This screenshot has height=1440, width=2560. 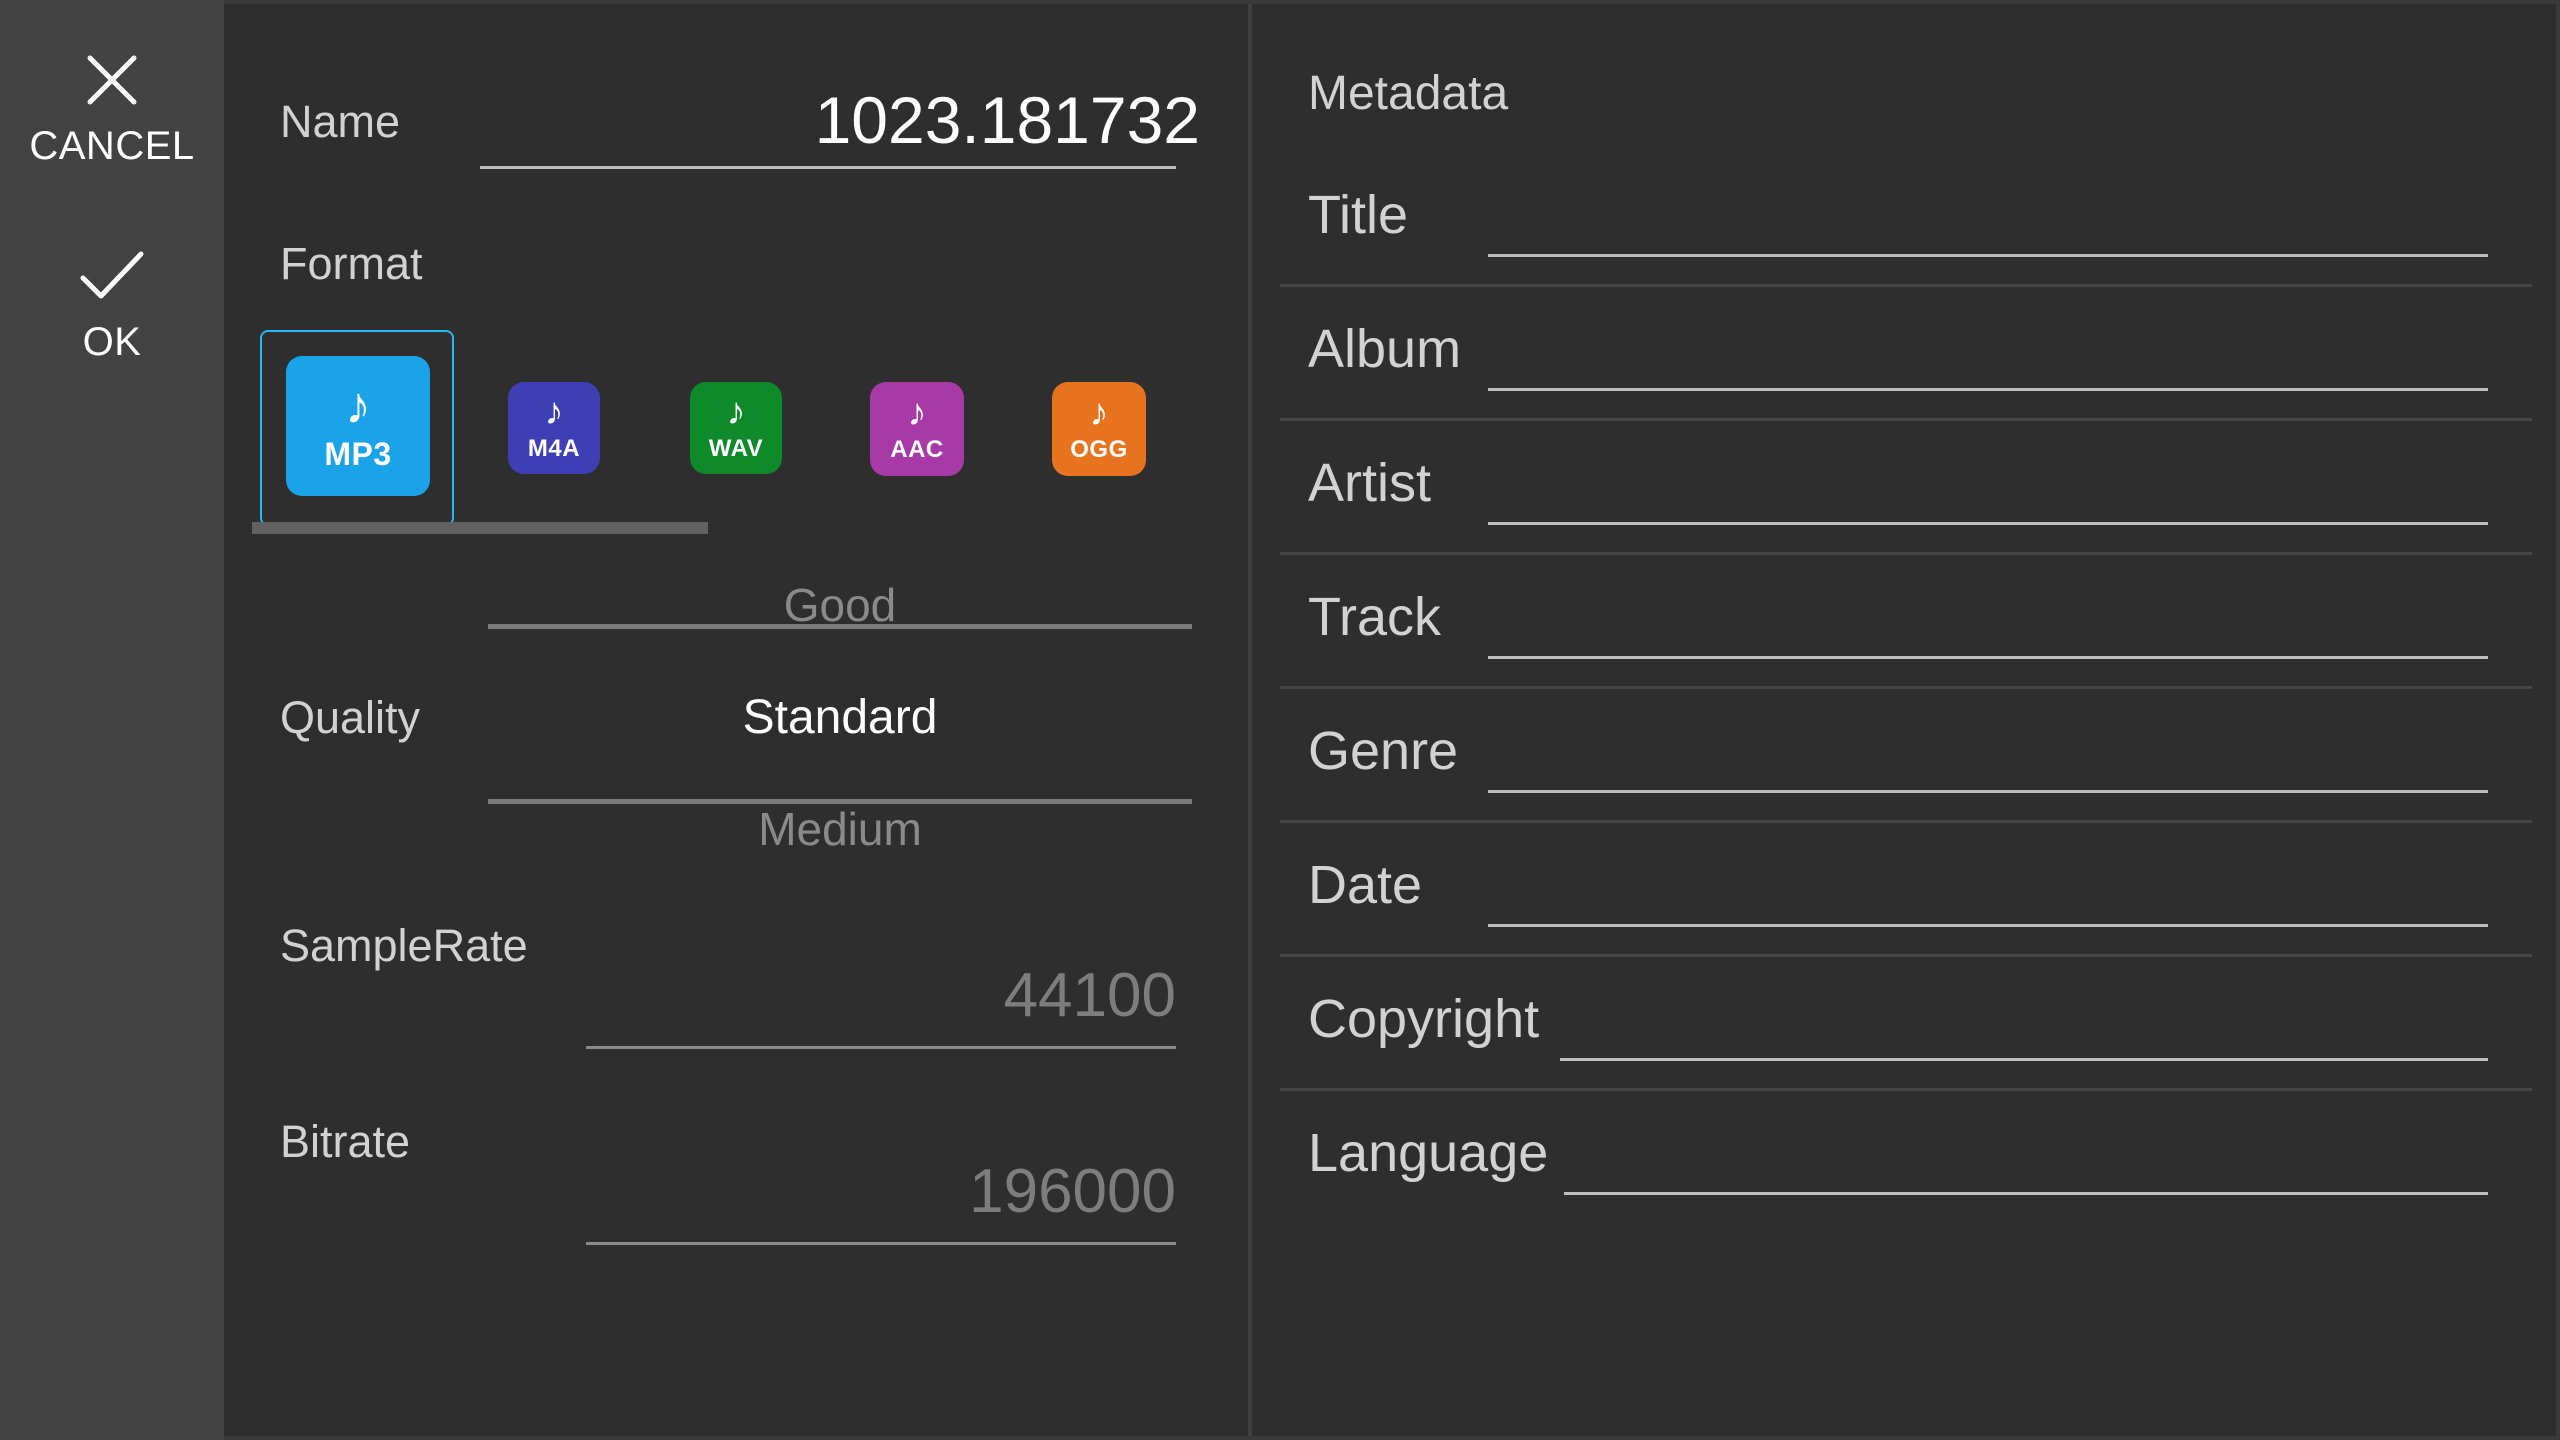 I want to click on quality-label: Quality, so click(x=350, y=717).